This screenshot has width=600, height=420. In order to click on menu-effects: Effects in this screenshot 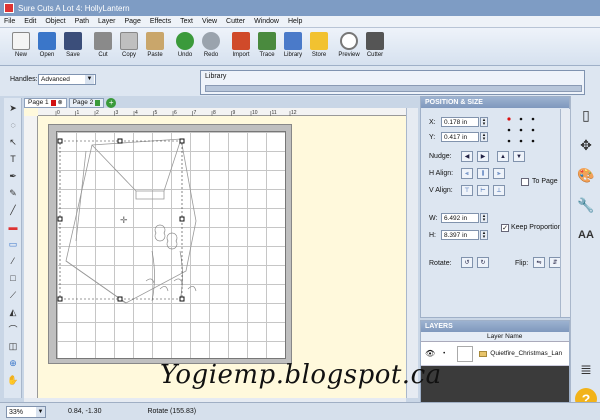, I will do `click(160, 21)`.